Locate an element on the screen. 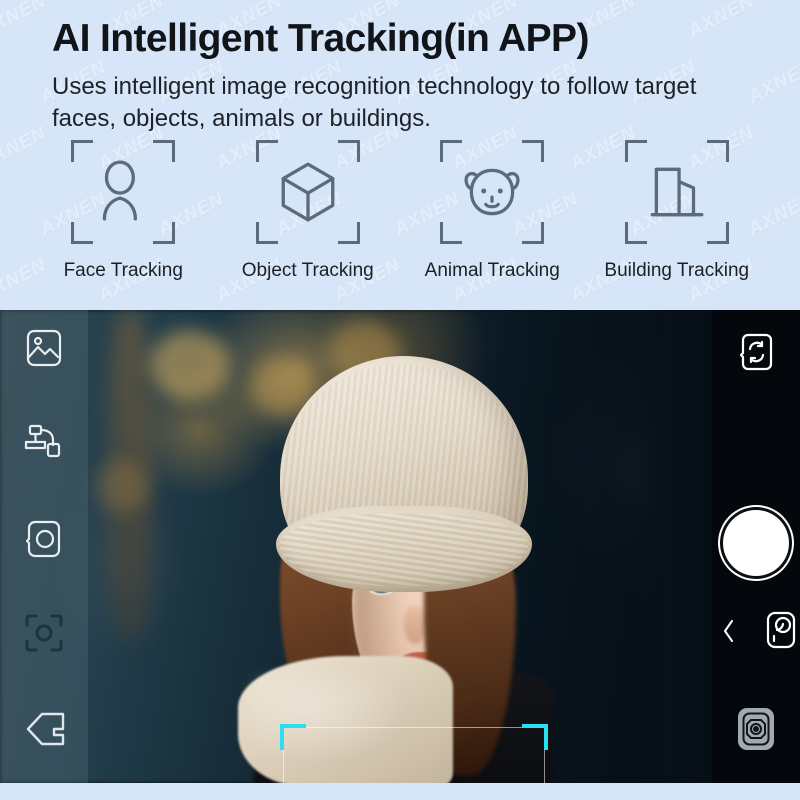 This screenshot has height=800, width=800. hat-brim-texture is located at coordinates (404, 550).